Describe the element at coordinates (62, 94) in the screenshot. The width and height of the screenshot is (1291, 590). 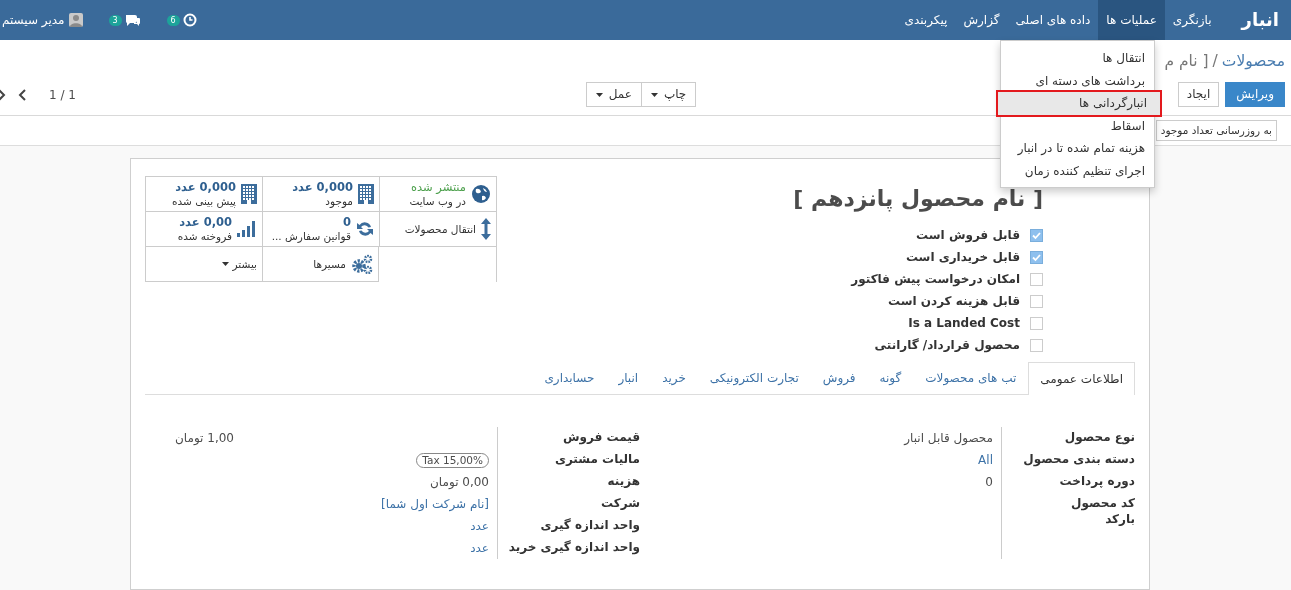
I see `pager-value: 1 / 1` at that location.